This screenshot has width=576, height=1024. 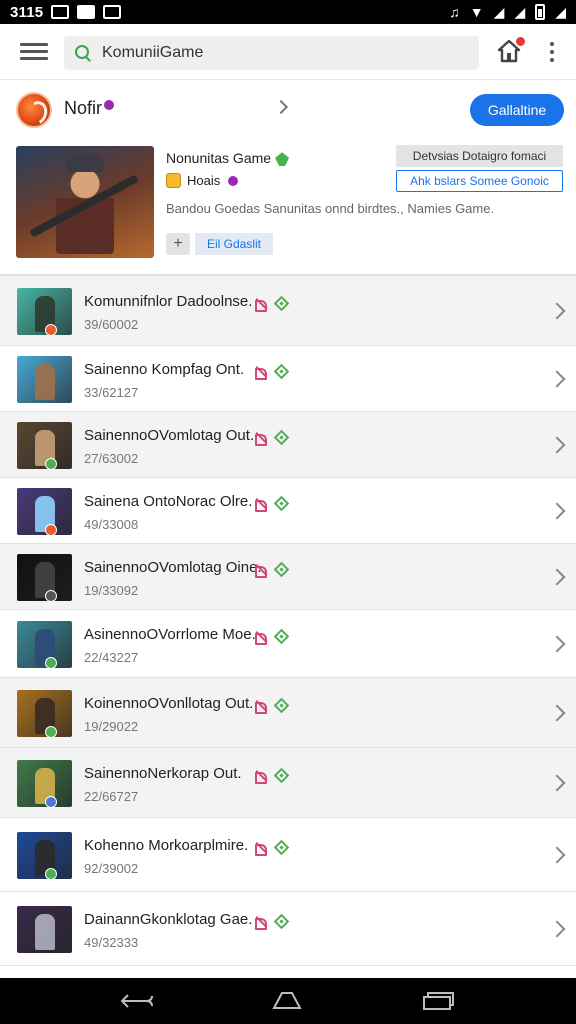 I want to click on list-item: DainannGkonklotag Gae. 49/32333, so click(x=288, y=929).